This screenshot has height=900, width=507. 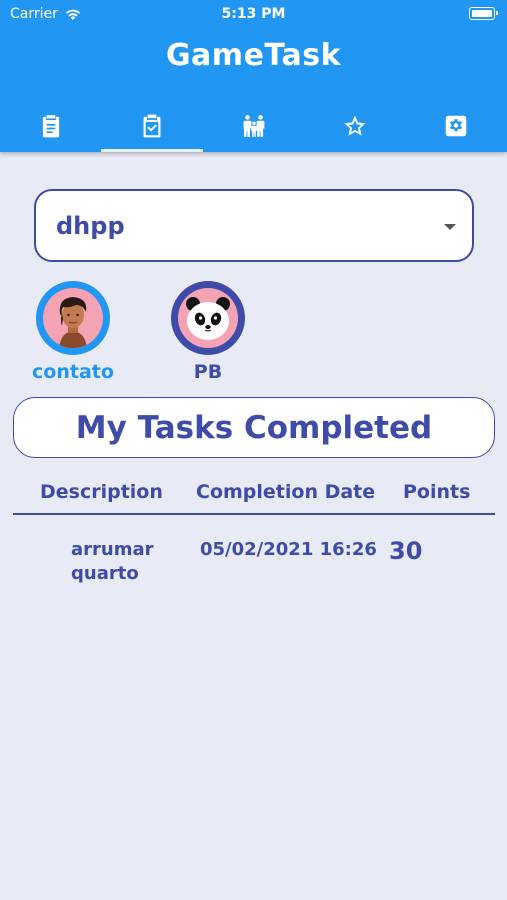 What do you see at coordinates (254, 514) in the screenshot?
I see `table-divider` at bounding box center [254, 514].